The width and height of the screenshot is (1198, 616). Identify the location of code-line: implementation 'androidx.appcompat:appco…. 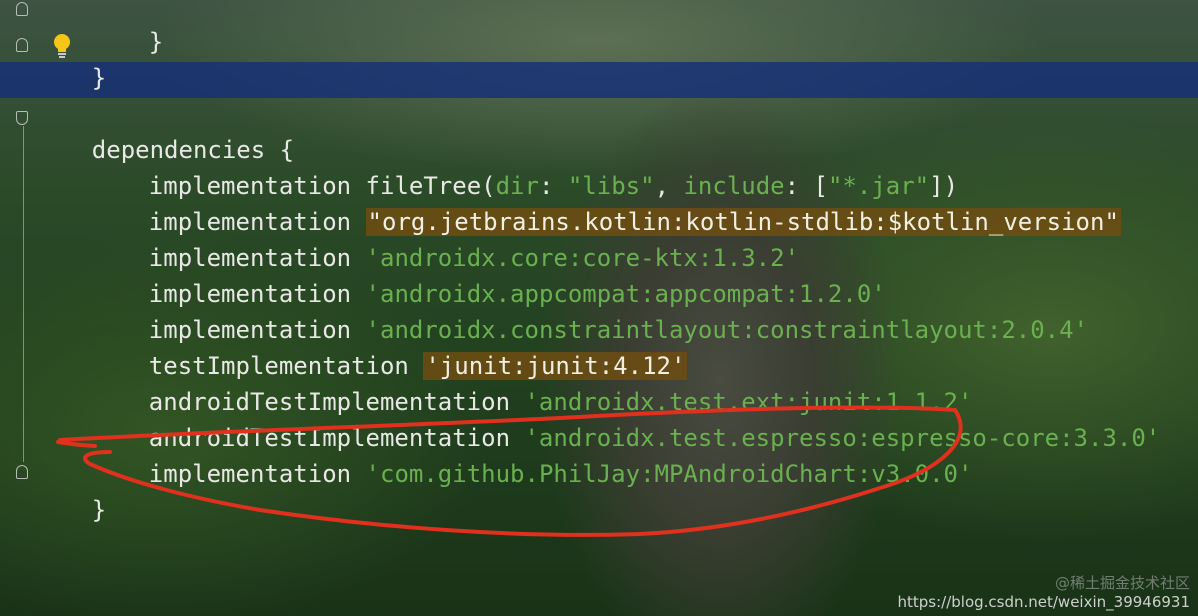
(460, 277).